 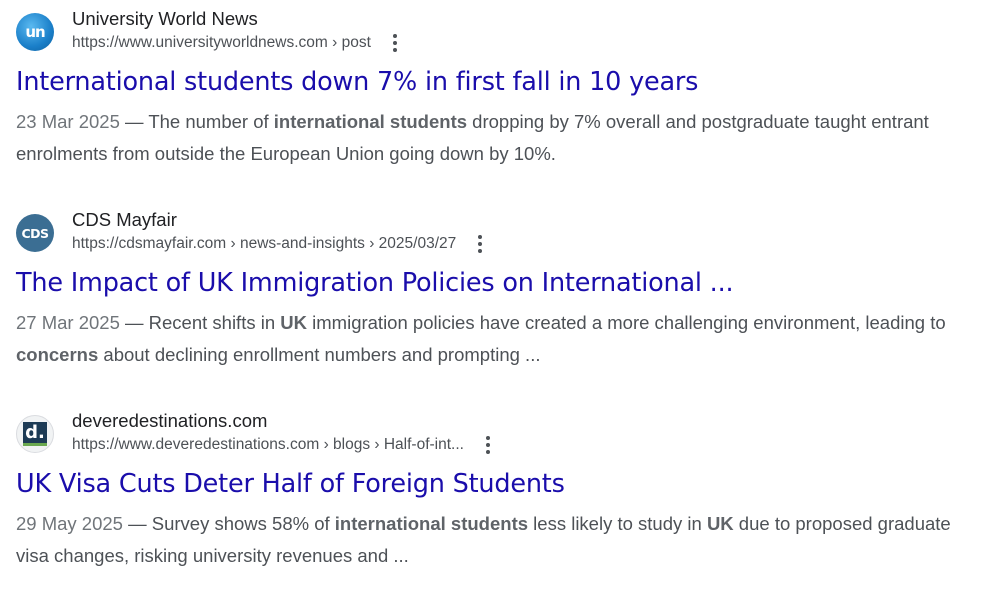 I want to click on site-name: CDS Mayfair, so click(x=280, y=220).